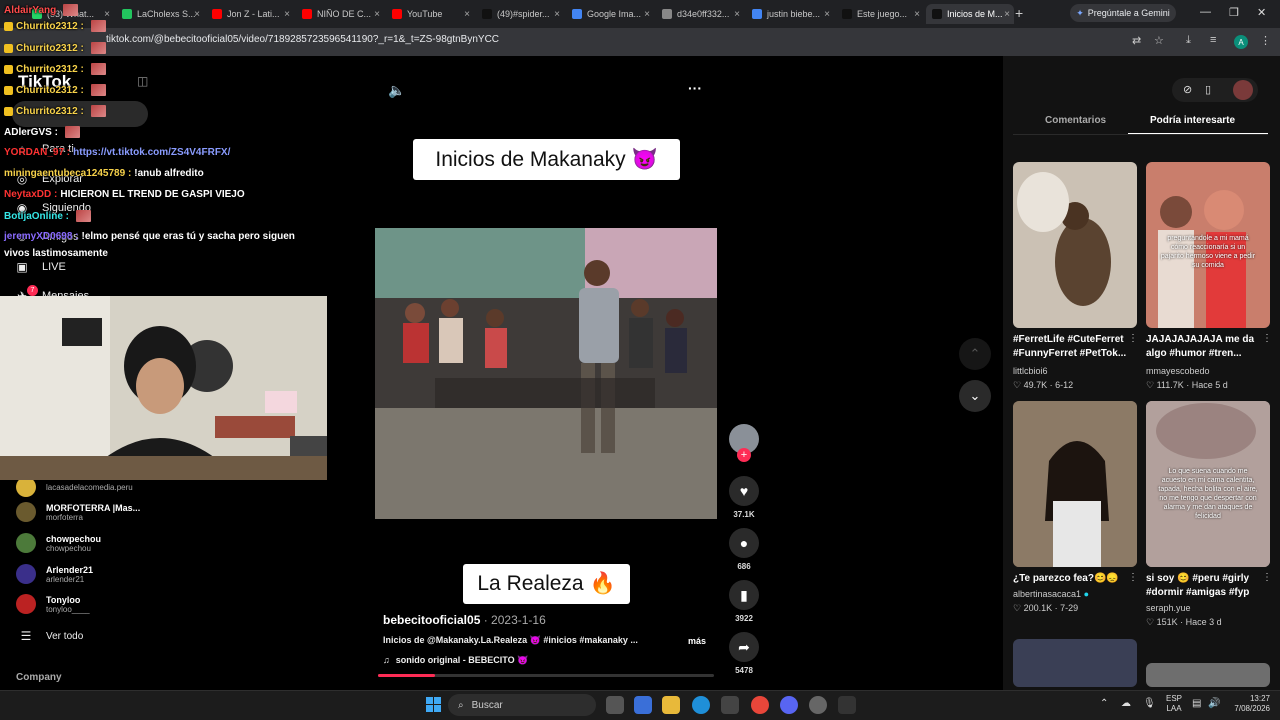 Image resolution: width=1280 pixels, height=720 pixels. Describe the element at coordinates (1196, 703) in the screenshot. I see `network-icon: ▤` at that location.